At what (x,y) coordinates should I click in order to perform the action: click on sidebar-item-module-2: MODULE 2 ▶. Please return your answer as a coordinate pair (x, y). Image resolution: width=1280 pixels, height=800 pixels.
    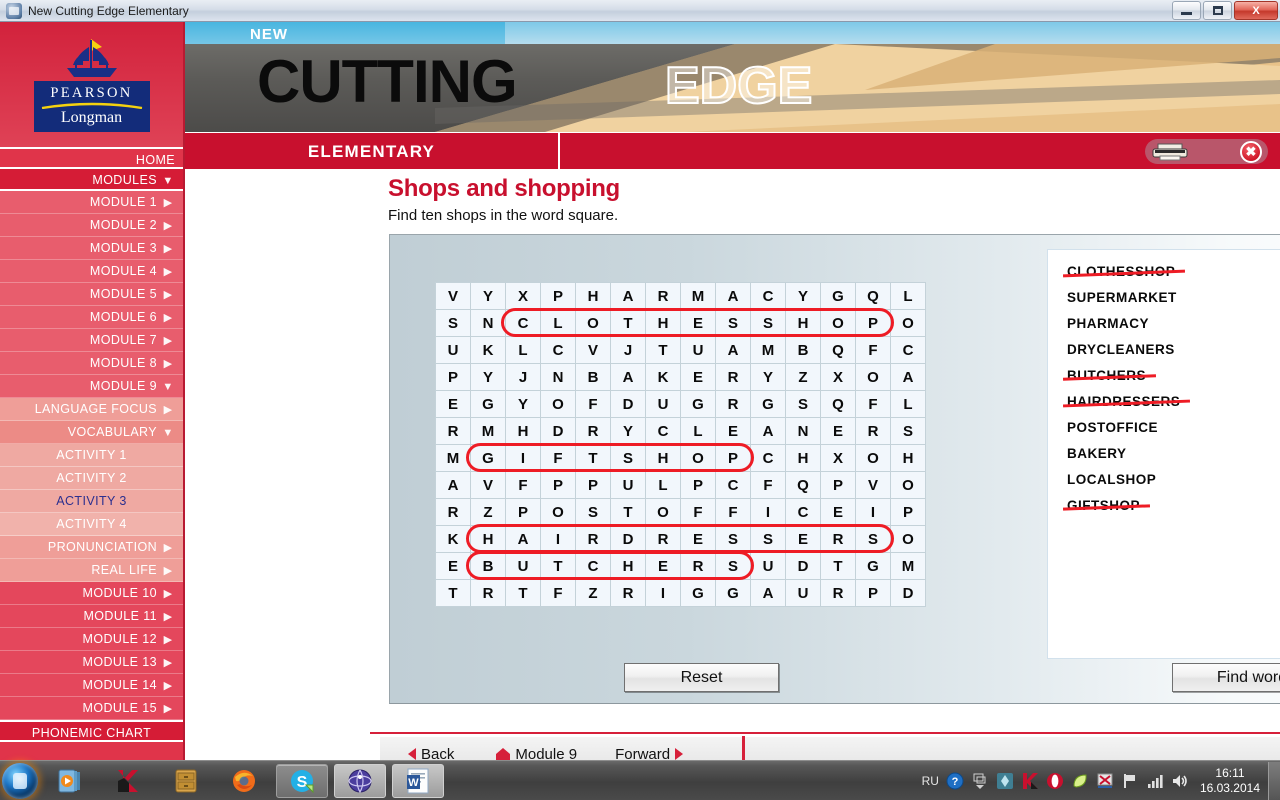
    Looking at the image, I should click on (91, 225).